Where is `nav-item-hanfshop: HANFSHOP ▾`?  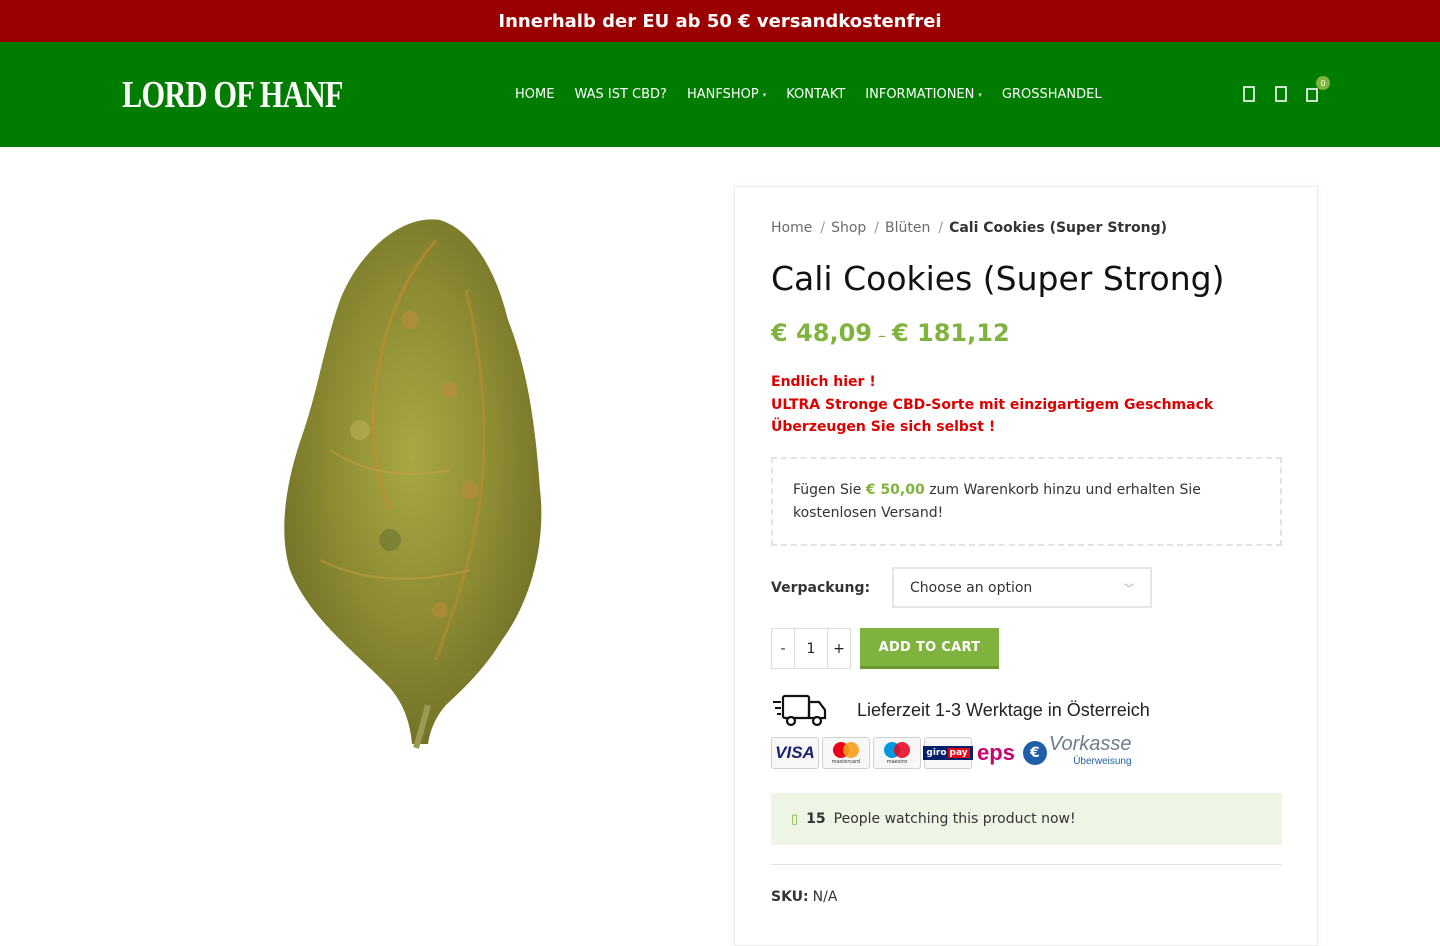 nav-item-hanfshop: HANFSHOP ▾ is located at coordinates (726, 94).